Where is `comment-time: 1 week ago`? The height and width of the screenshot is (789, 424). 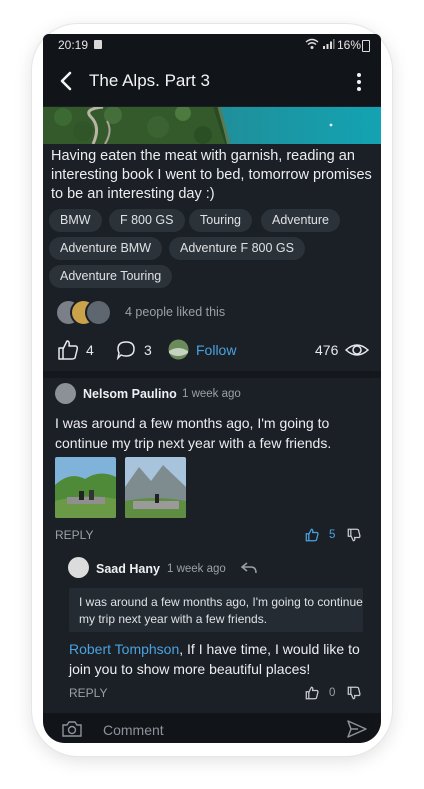
comment-time: 1 week ago is located at coordinates (211, 394).